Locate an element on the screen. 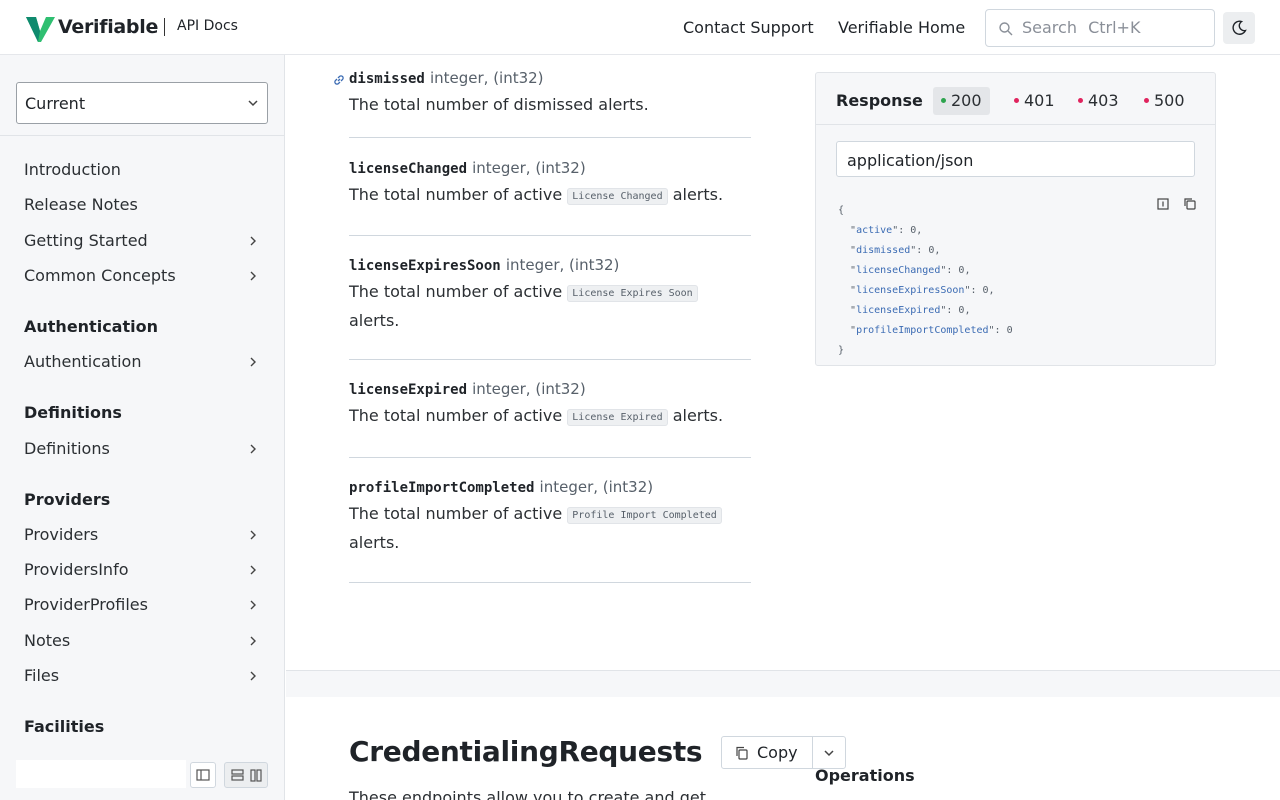 This screenshot has width=1280, height=800. sidebar-item-getting-started: Getting Started is located at coordinates (144, 240).